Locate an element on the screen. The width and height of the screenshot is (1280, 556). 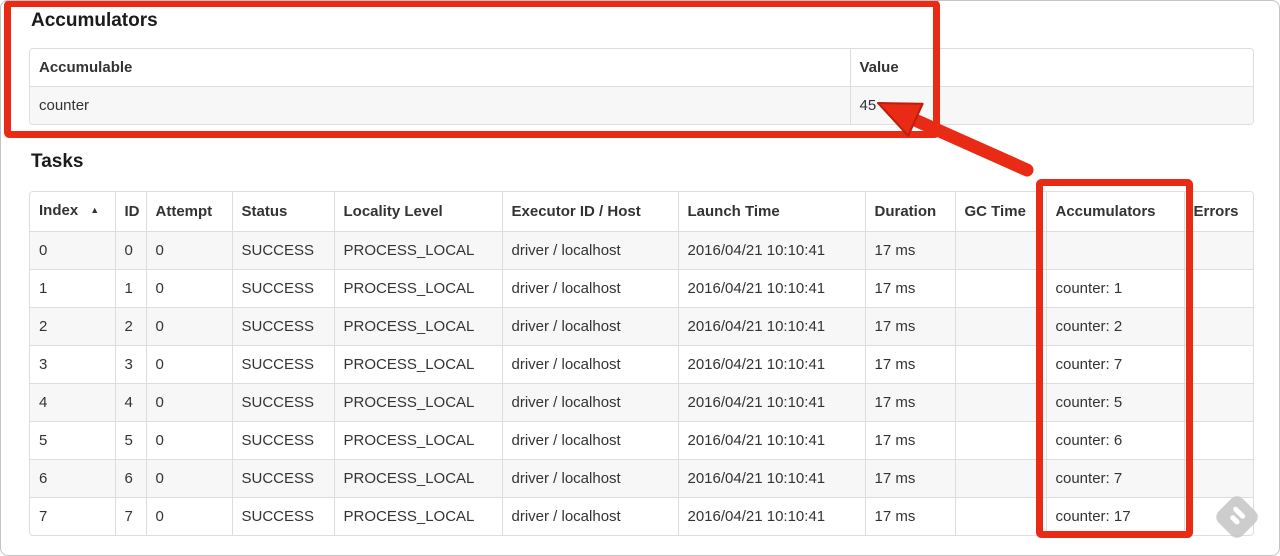
task-cell-index: 5 is located at coordinates (72, 440).